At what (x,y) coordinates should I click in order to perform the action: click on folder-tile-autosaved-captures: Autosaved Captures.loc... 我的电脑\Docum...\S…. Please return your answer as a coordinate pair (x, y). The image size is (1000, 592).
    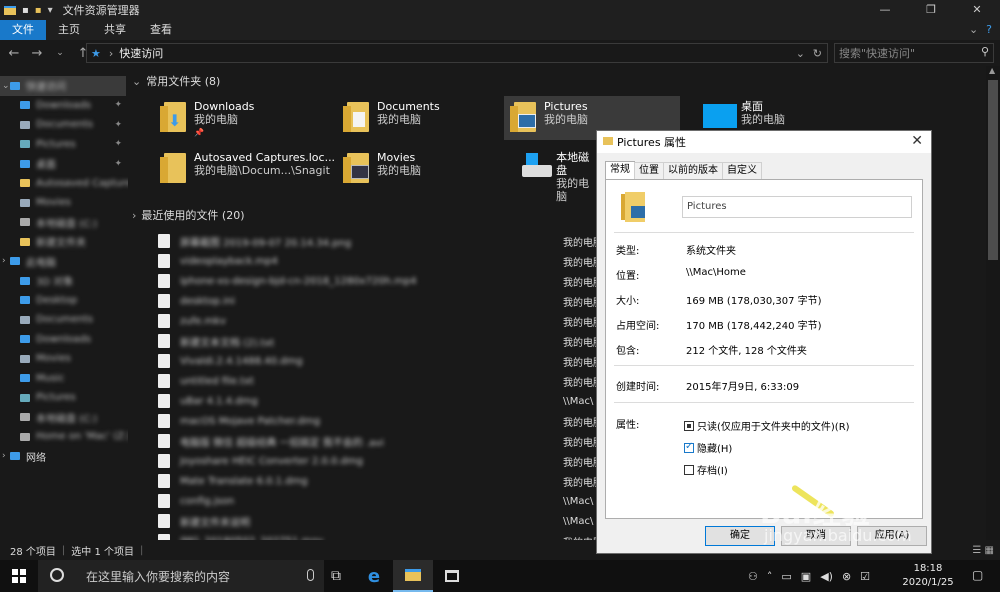
    Looking at the image, I should click on (254, 169).